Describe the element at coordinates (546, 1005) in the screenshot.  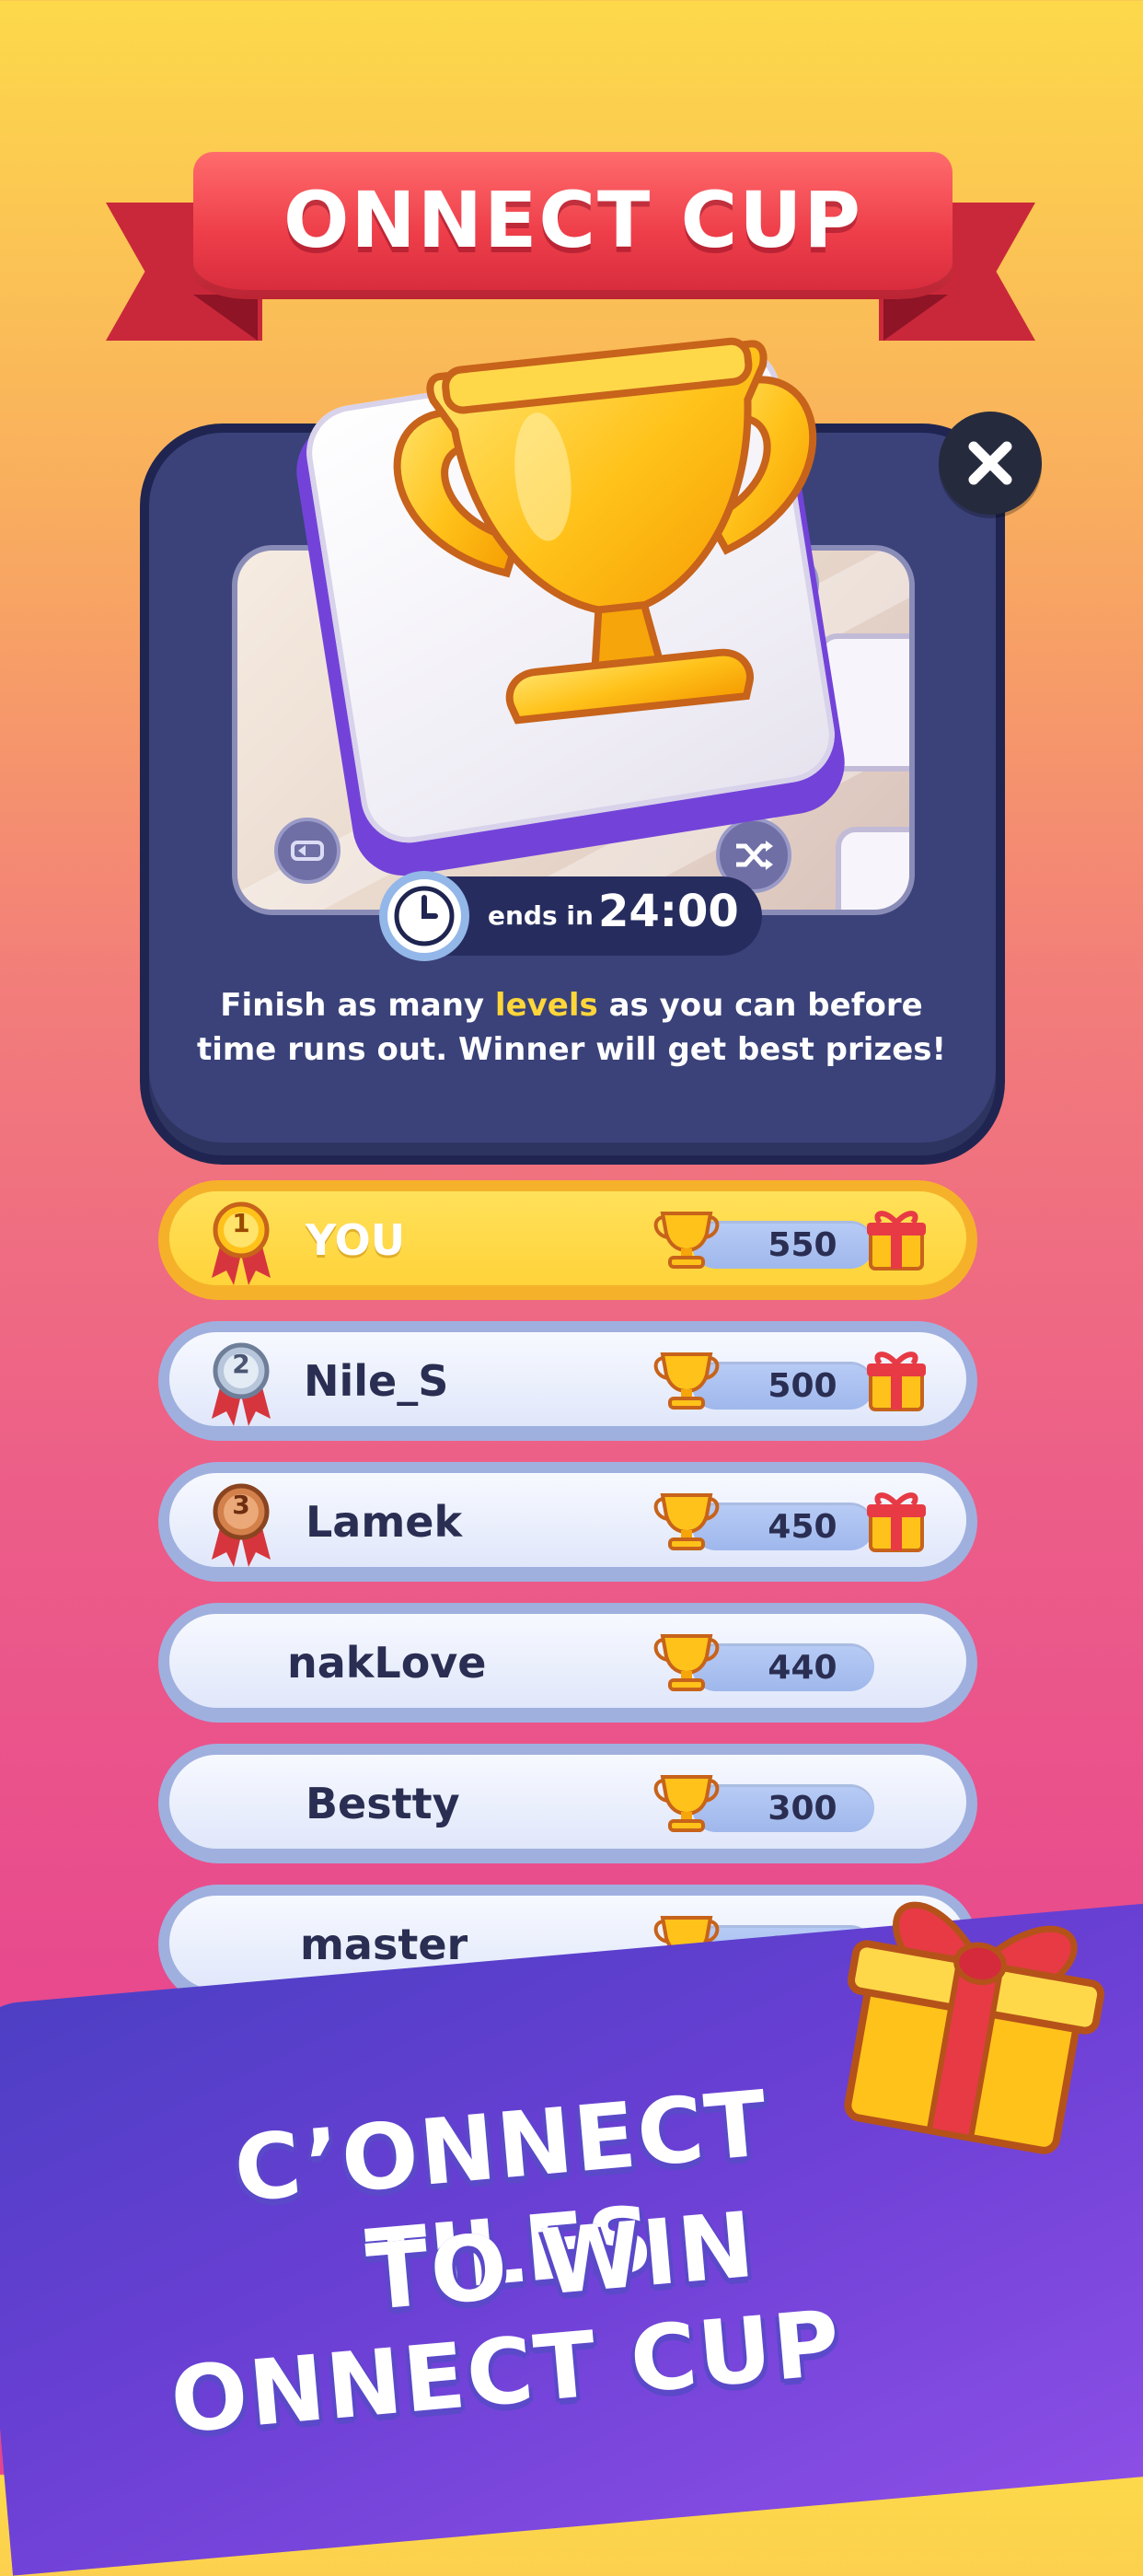
I see `highlight-levels: levels` at that location.